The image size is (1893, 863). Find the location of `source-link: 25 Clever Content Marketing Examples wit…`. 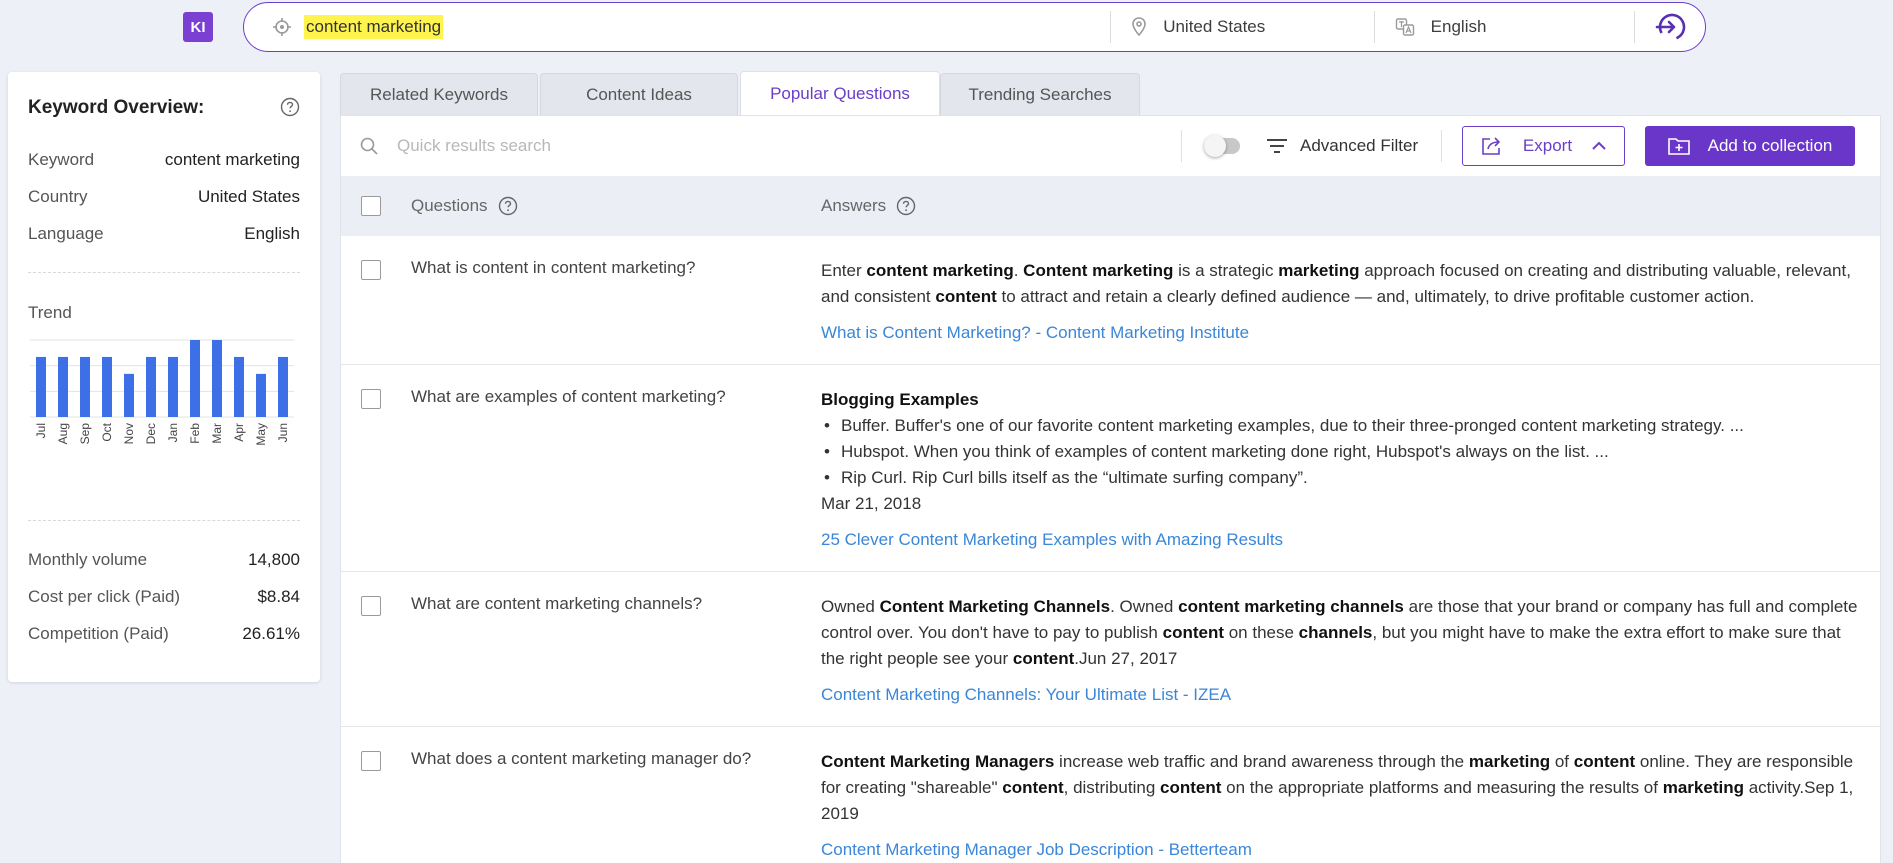

source-link: 25 Clever Content Marketing Examples wit… is located at coordinates (1343, 540).